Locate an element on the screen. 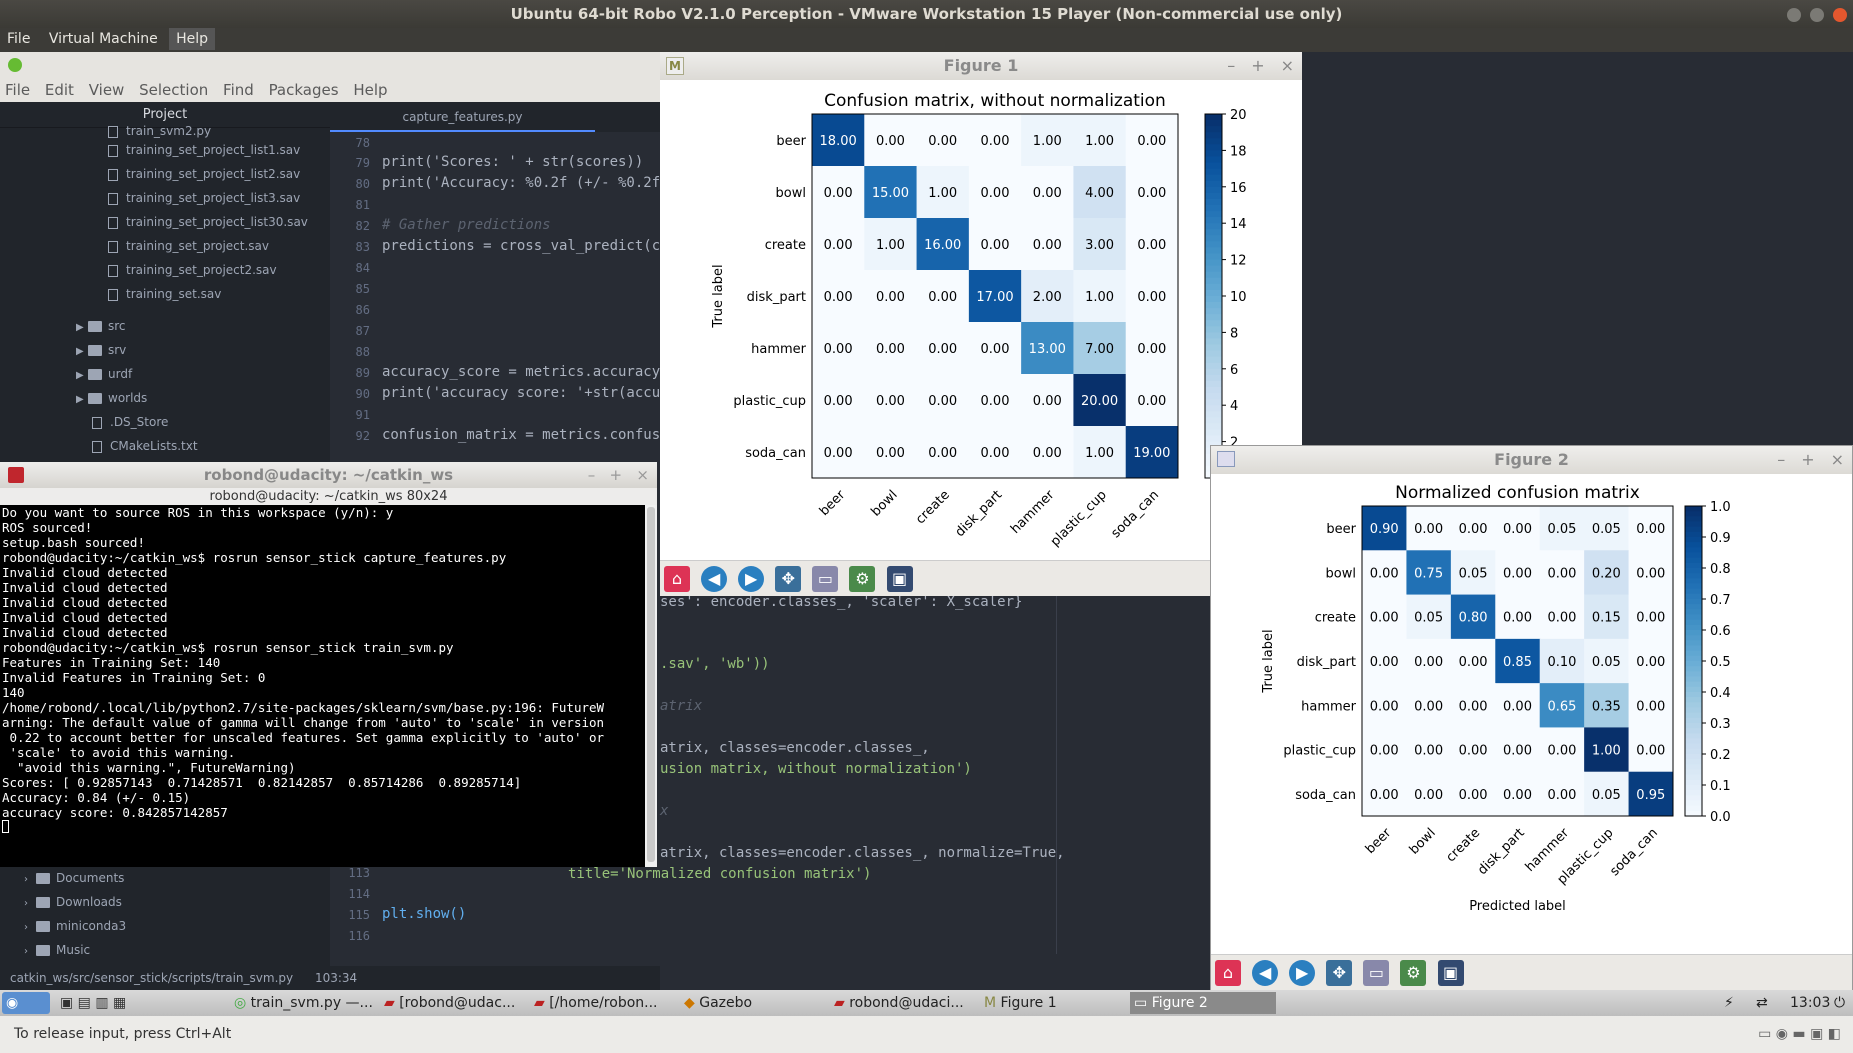  atom-menu-file: File is located at coordinates (17, 90).